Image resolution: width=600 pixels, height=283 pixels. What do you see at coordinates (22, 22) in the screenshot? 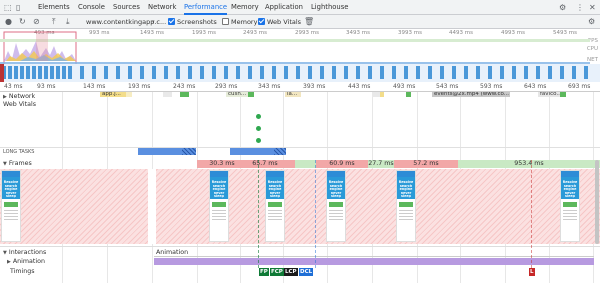
I see `reload-record-icon: ↻` at bounding box center [22, 22].